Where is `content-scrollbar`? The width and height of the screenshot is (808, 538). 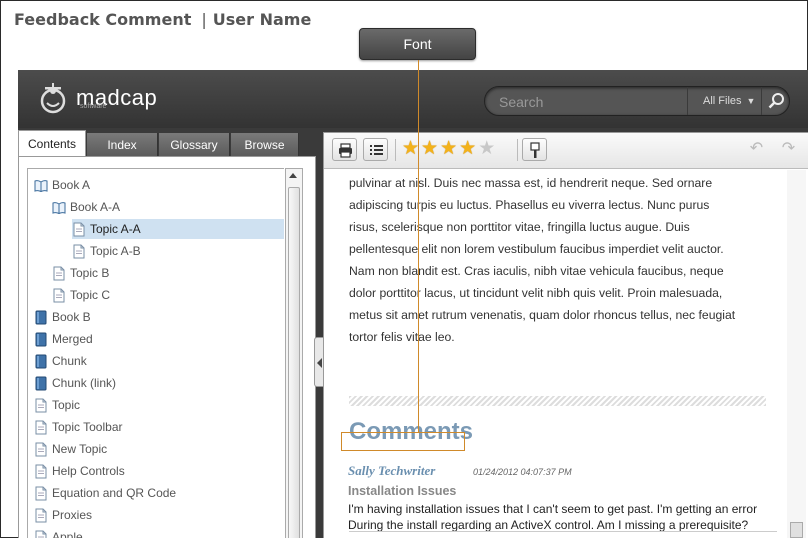
content-scrollbar is located at coordinates (796, 354).